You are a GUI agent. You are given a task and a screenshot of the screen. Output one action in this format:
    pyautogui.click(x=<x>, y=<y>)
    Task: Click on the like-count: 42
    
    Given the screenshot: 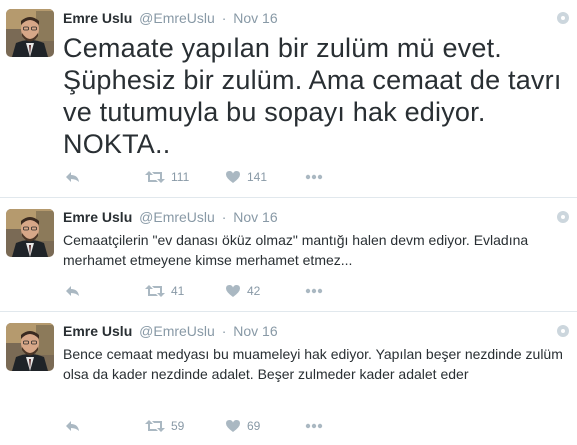 What is the action you would take?
    pyautogui.click(x=254, y=291)
    